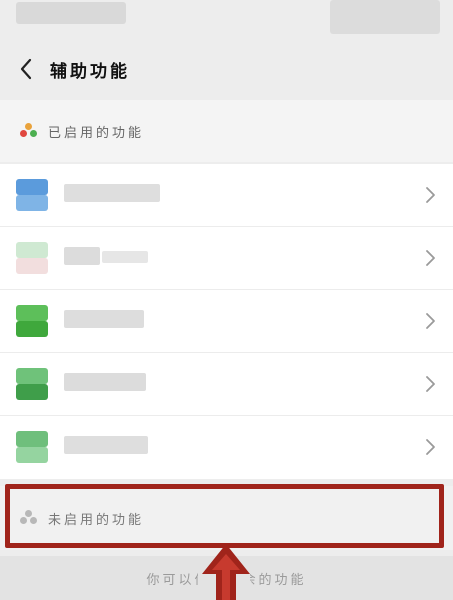 The width and height of the screenshot is (453, 600). I want to click on nav-bar: 辅助功能, so click(226, 69).